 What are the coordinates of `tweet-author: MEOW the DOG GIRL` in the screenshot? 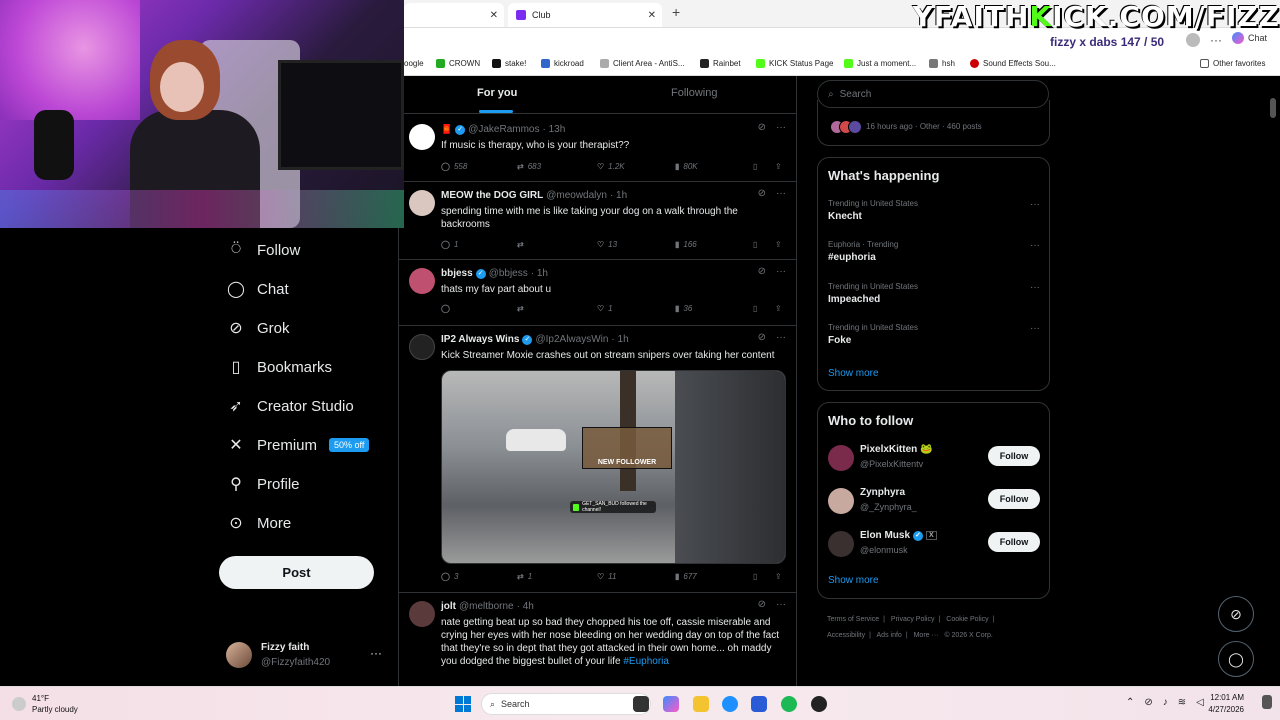 It's located at (492, 195).